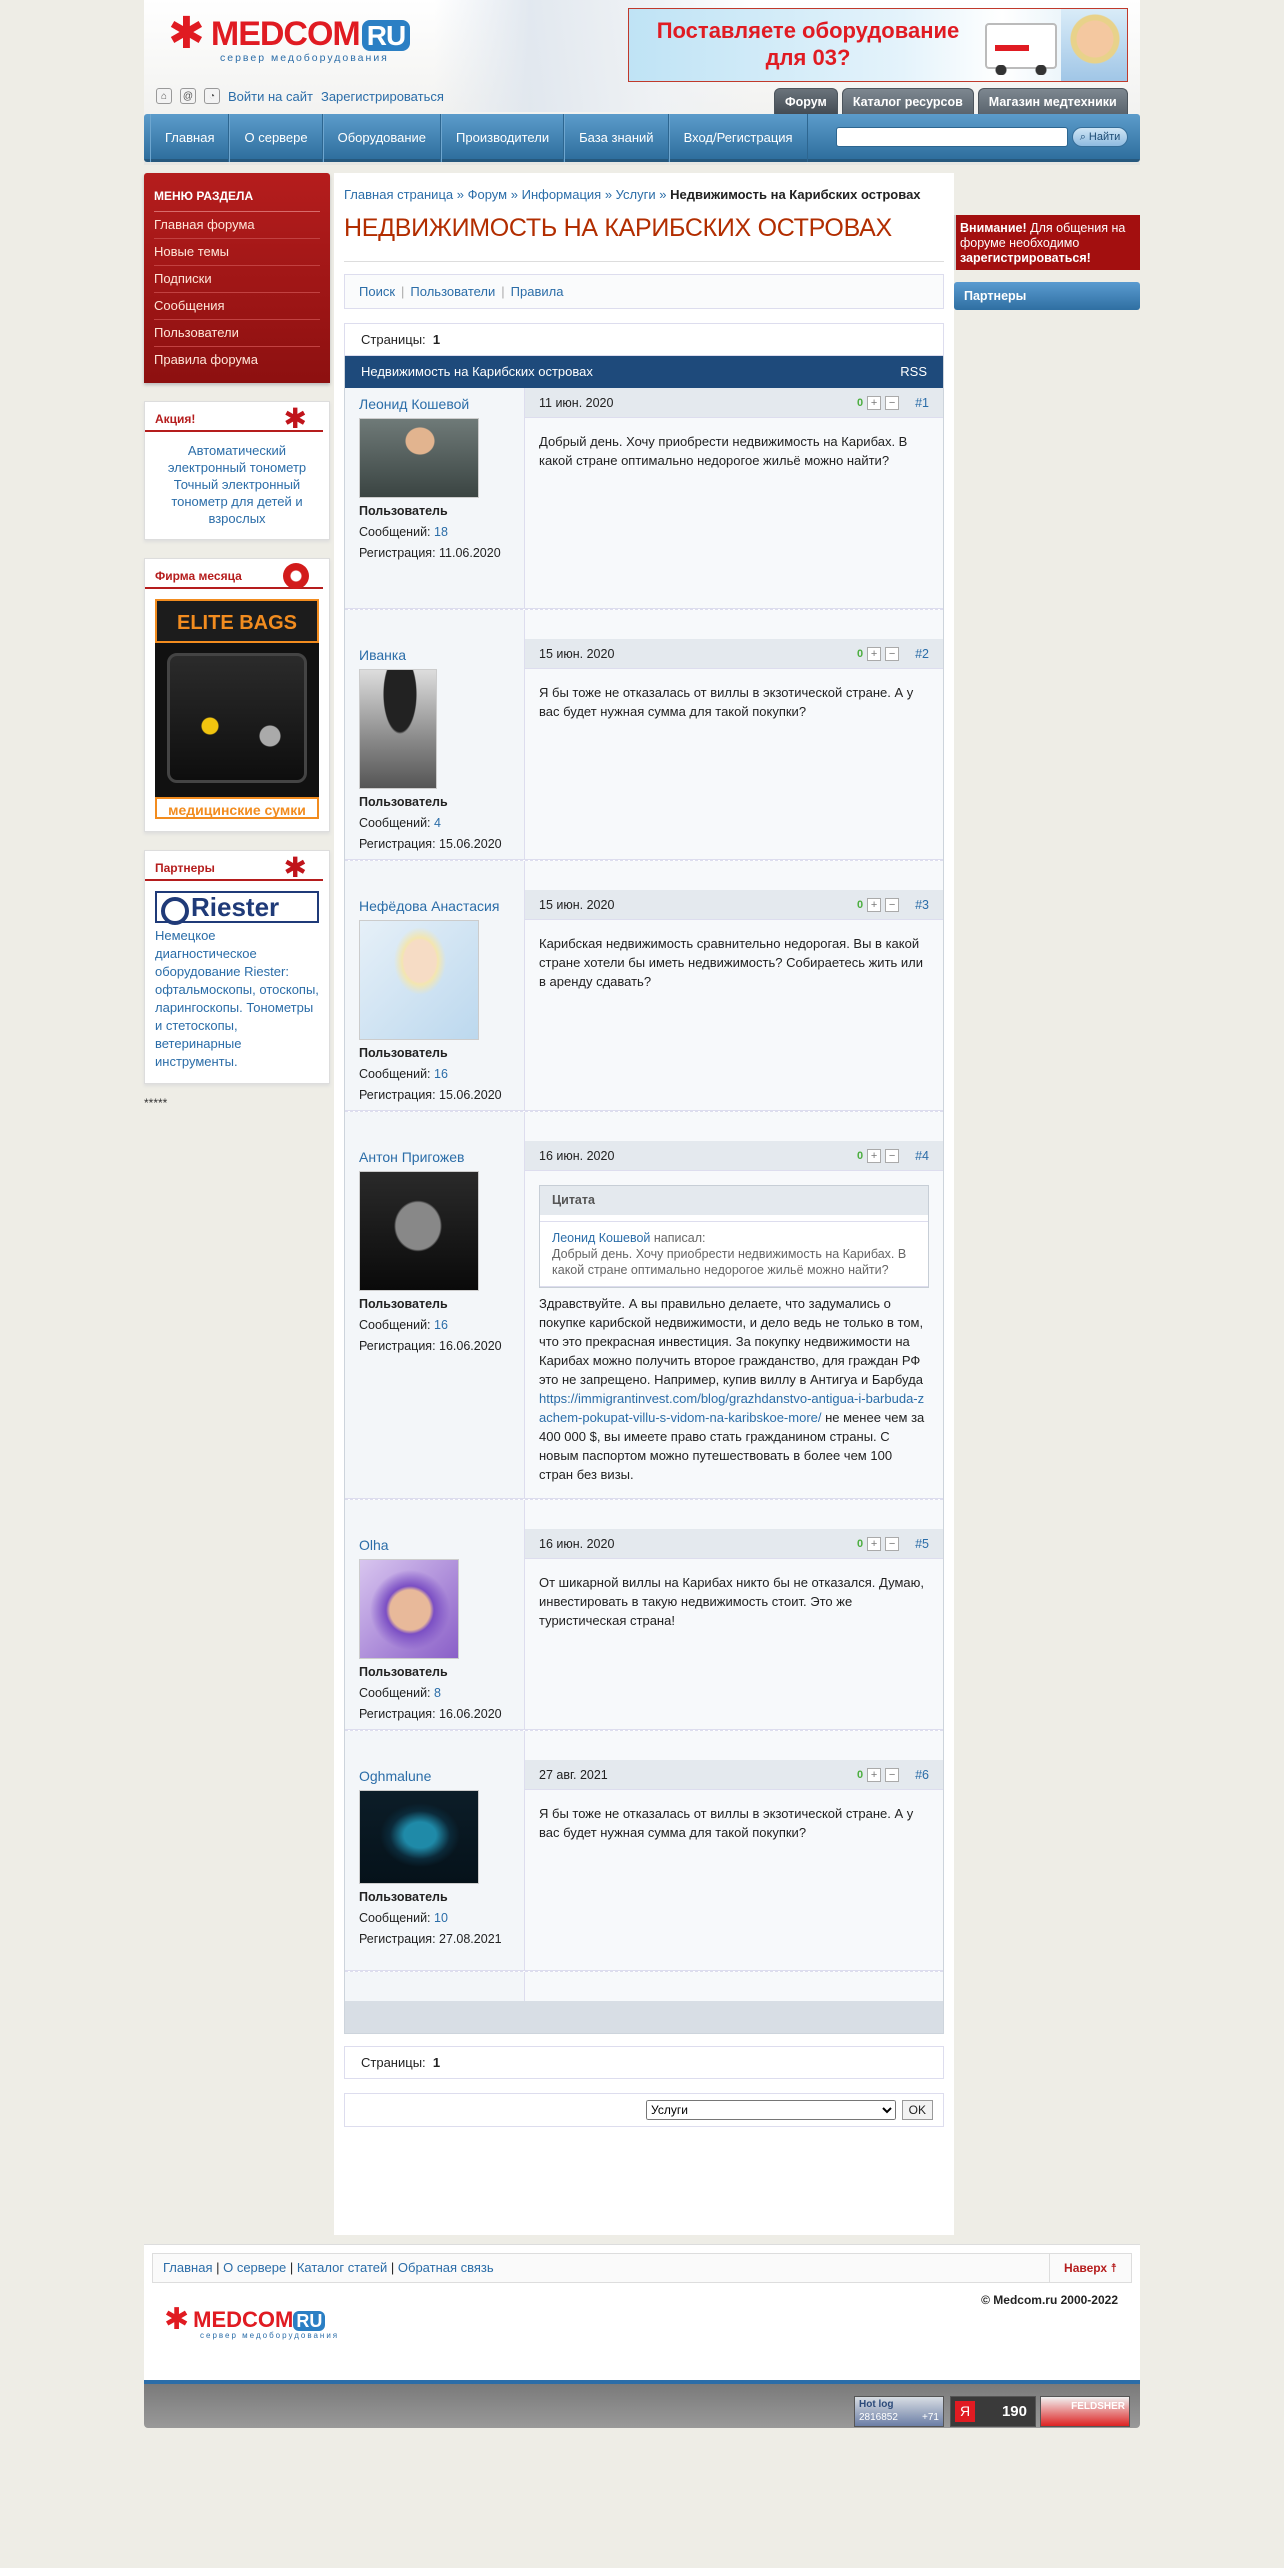 The height and width of the screenshot is (2568, 1284). I want to click on back-to-top-button: Наверх ☨, so click(1090, 2268).